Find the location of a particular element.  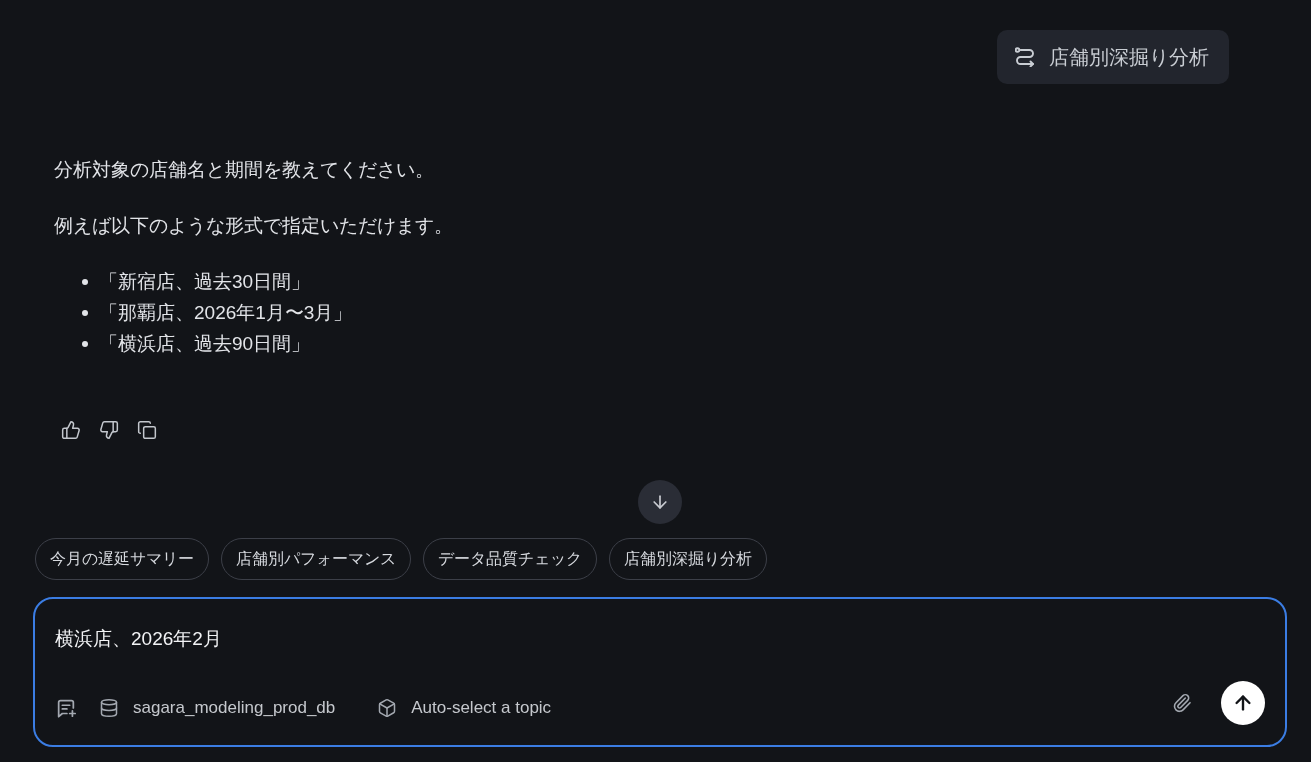

list-item-text: 「那覇店、2026年1月〜3月」 is located at coordinates (226, 312).